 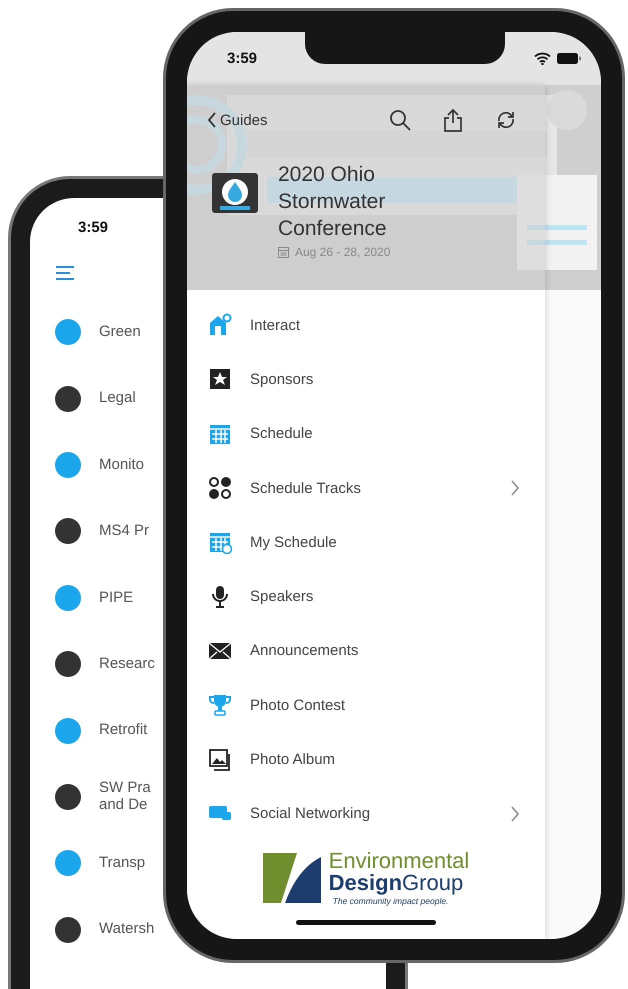 I want to click on track-label: SW Pra and De, so click(x=125, y=797).